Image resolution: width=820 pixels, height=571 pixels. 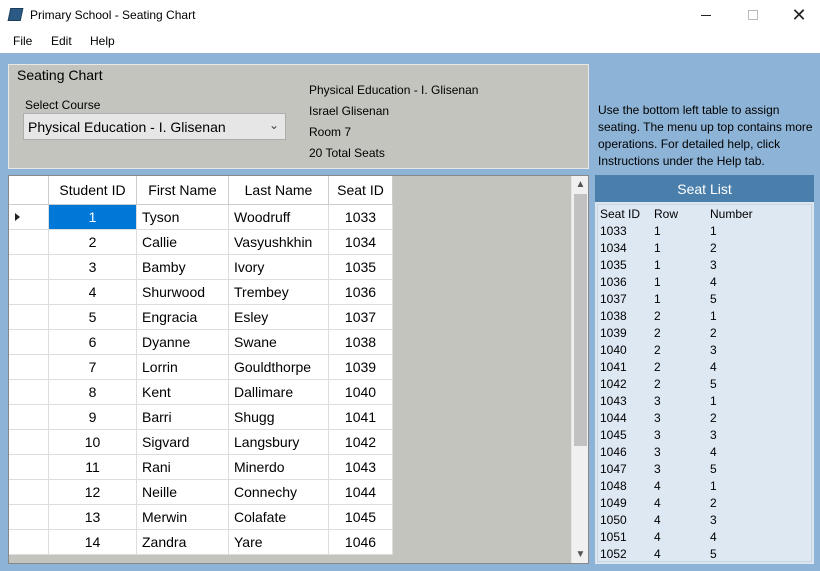 I want to click on close-button: ✕, so click(x=798, y=15).